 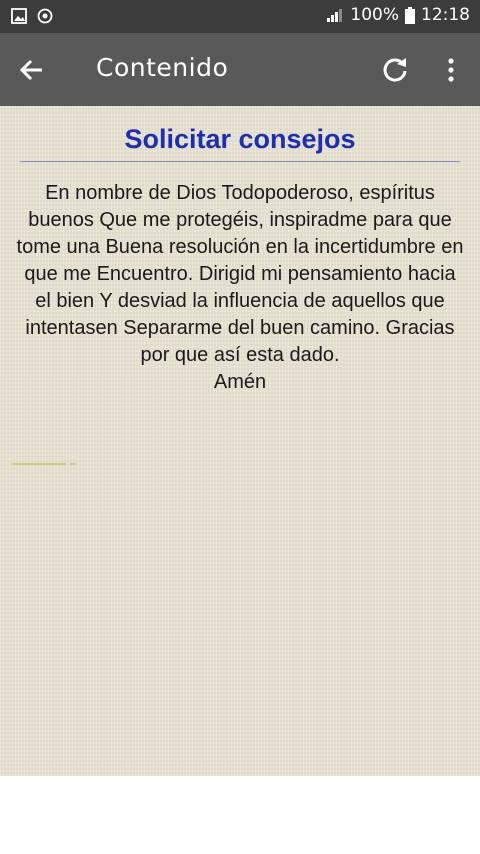 I want to click on back-arrow-icon, so click(x=33, y=70).